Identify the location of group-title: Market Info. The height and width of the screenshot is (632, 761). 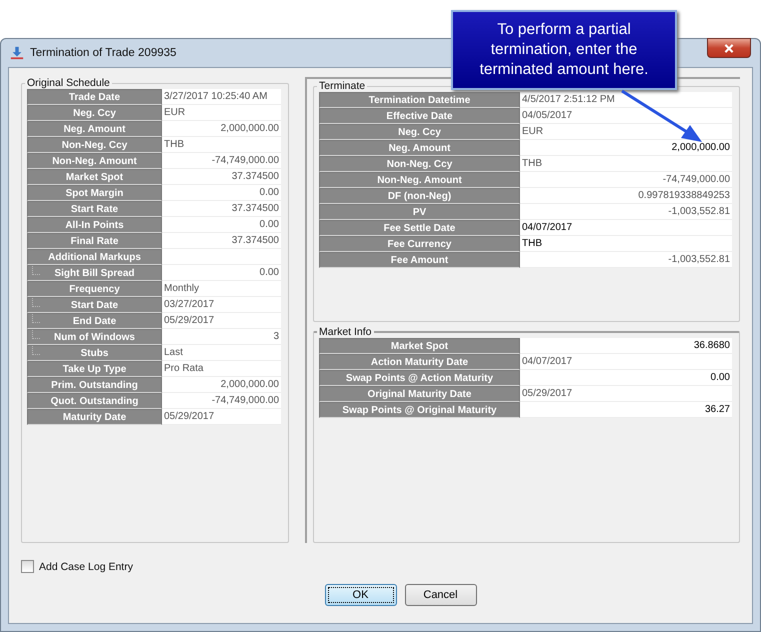
(345, 332).